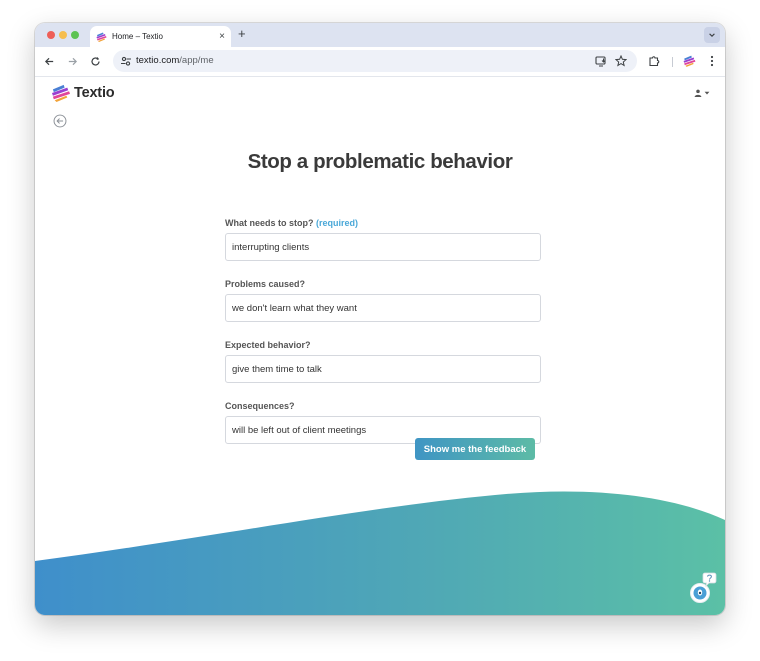 The width and height of the screenshot is (760, 661). I want to click on tab-title: Home – Textio, so click(137, 36).